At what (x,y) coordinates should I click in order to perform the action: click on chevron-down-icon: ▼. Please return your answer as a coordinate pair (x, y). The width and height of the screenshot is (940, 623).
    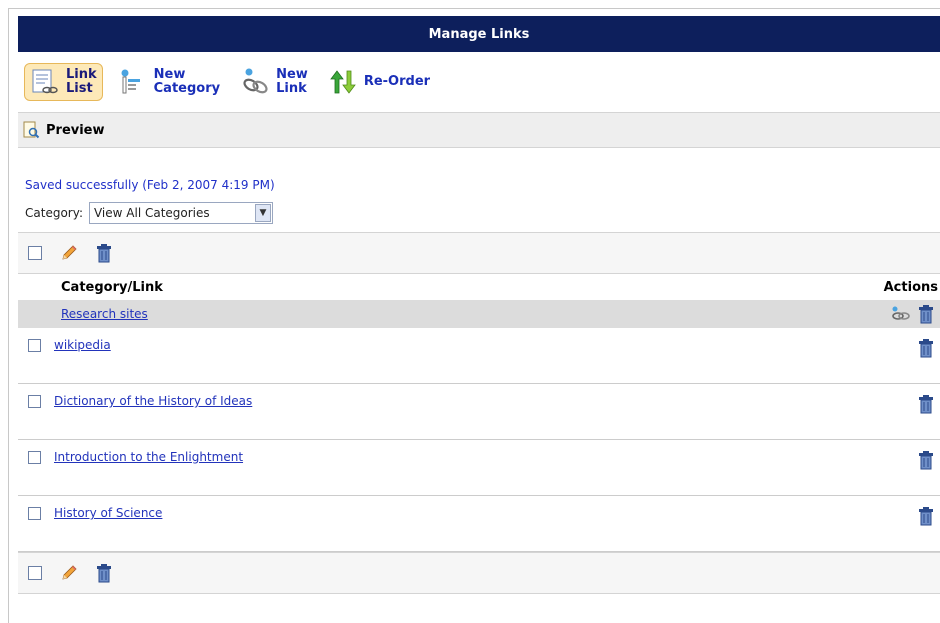
    Looking at the image, I should click on (262, 213).